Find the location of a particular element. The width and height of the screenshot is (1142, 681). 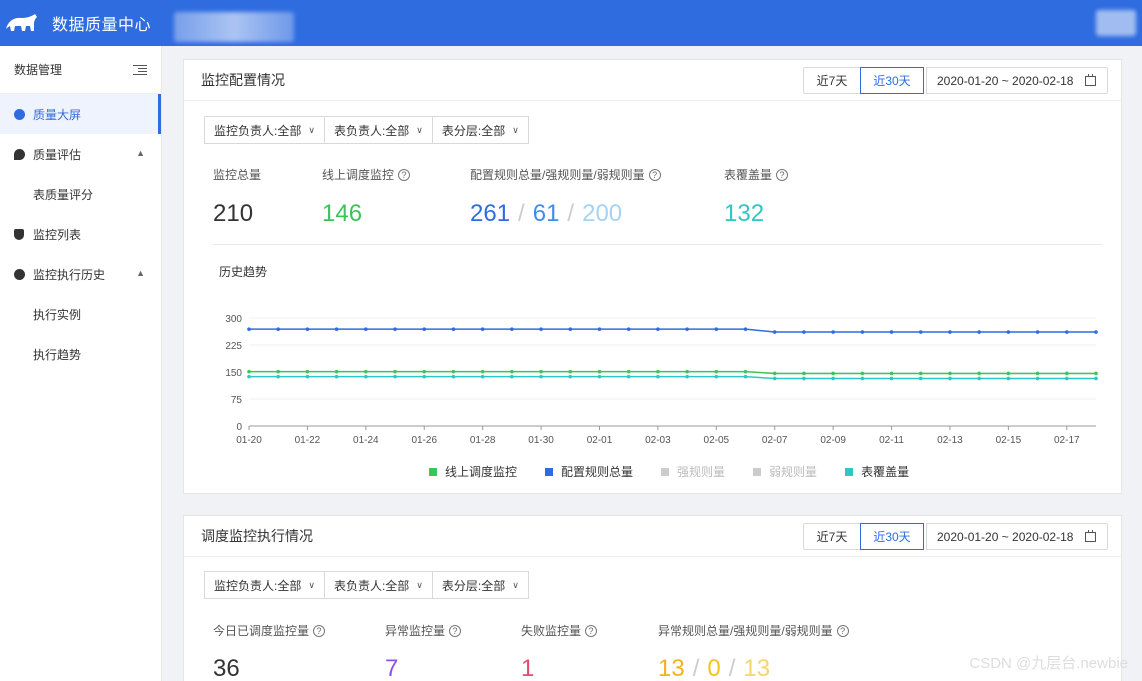

sidebar-item-quality-dashboard: 质量大屏 is located at coordinates (80, 114).